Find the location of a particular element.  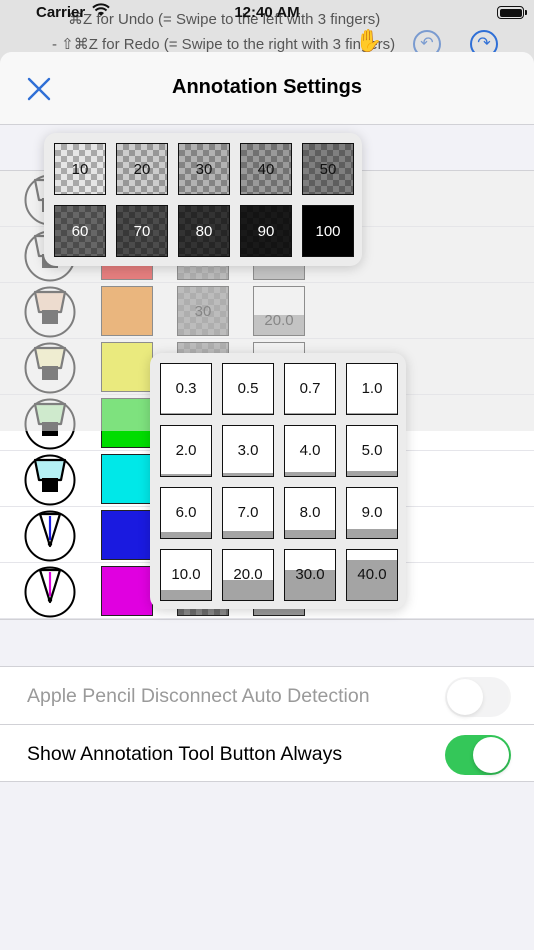

width-option-button: 10.0 is located at coordinates (186, 575).